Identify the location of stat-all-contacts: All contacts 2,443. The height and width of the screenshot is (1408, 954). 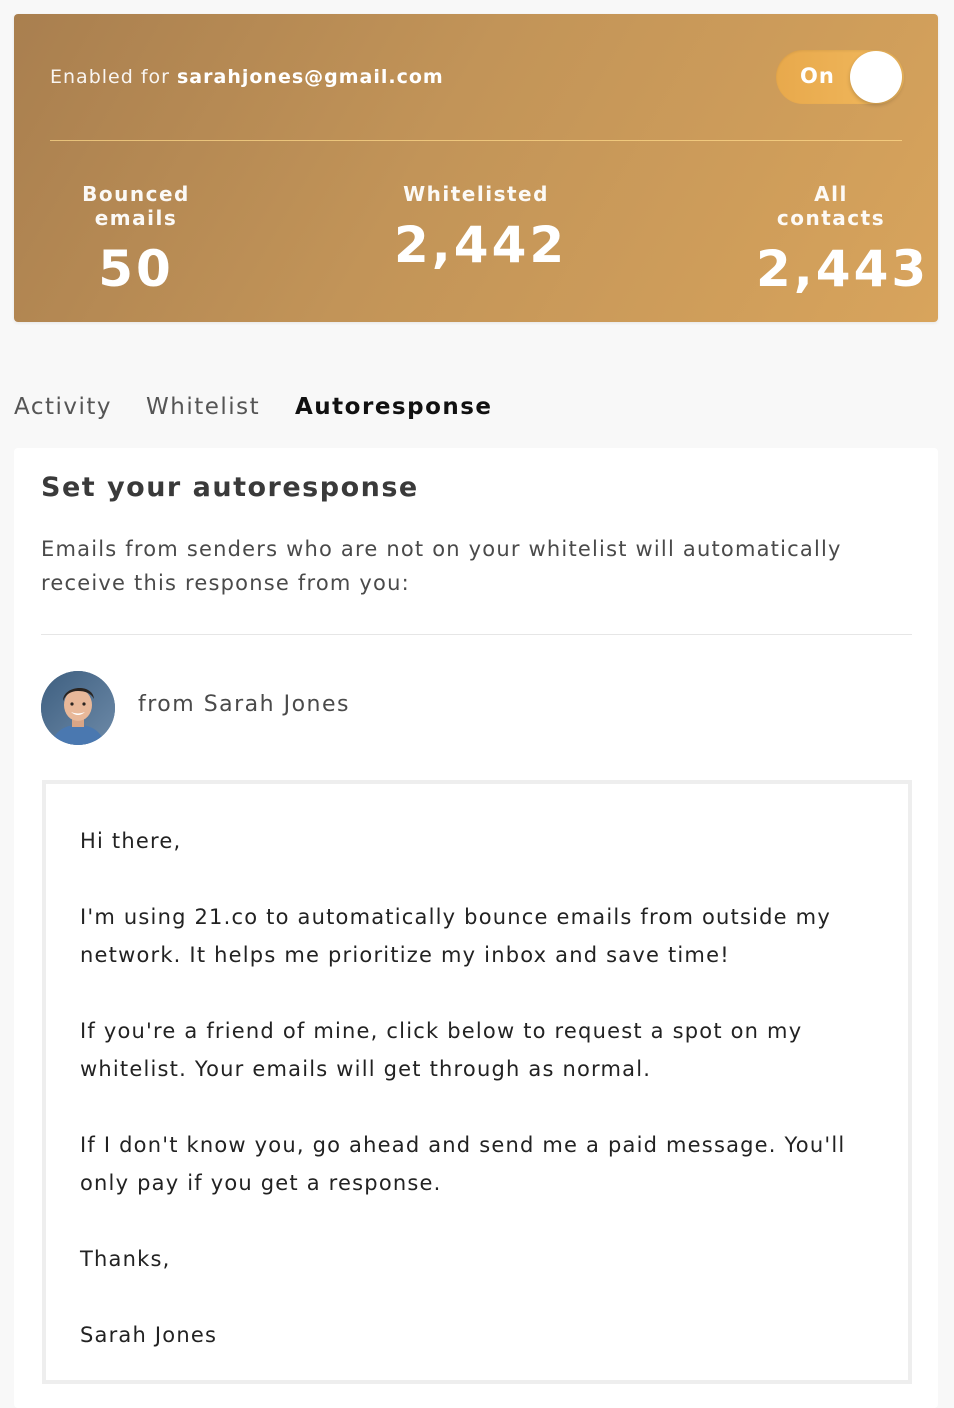
(843, 240).